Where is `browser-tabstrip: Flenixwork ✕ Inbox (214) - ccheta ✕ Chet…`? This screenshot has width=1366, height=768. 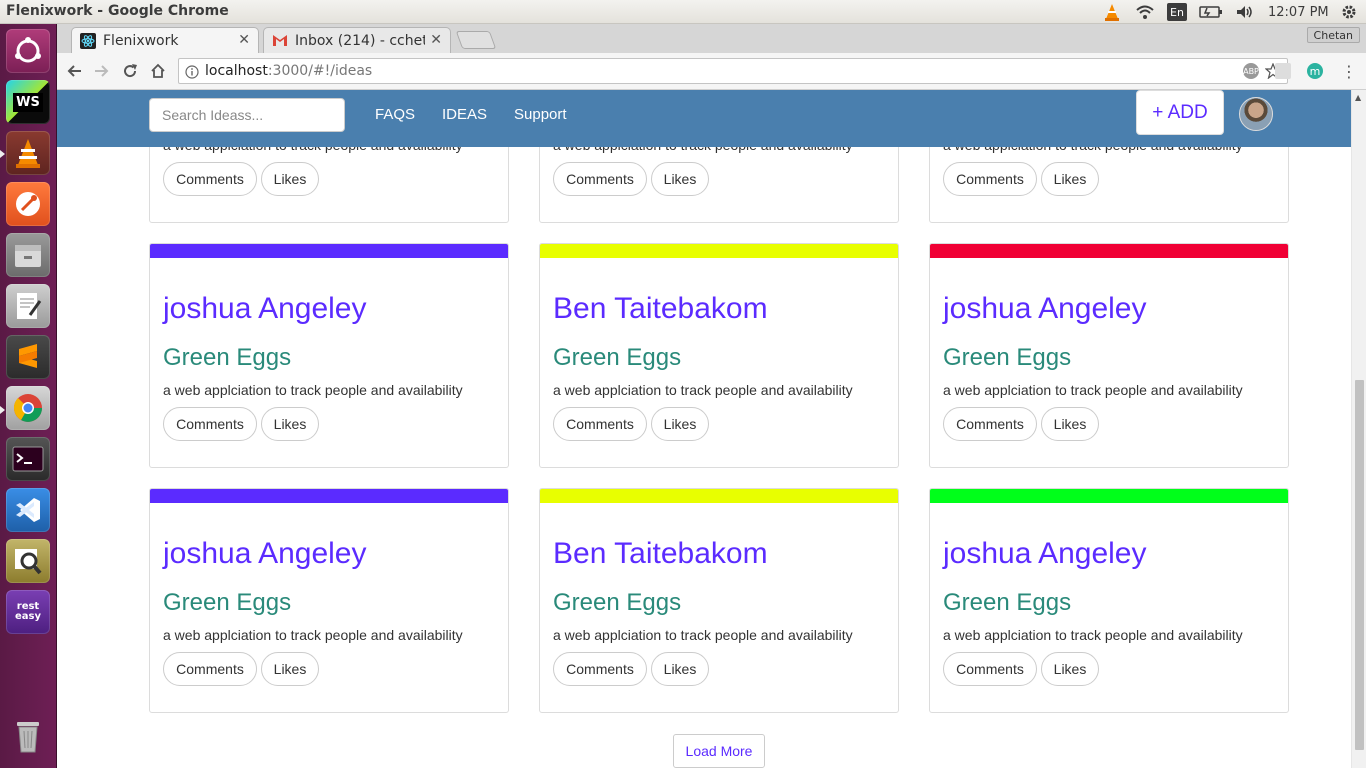 browser-tabstrip: Flenixwork ✕ Inbox (214) - ccheta ✕ Chet… is located at coordinates (711, 38).